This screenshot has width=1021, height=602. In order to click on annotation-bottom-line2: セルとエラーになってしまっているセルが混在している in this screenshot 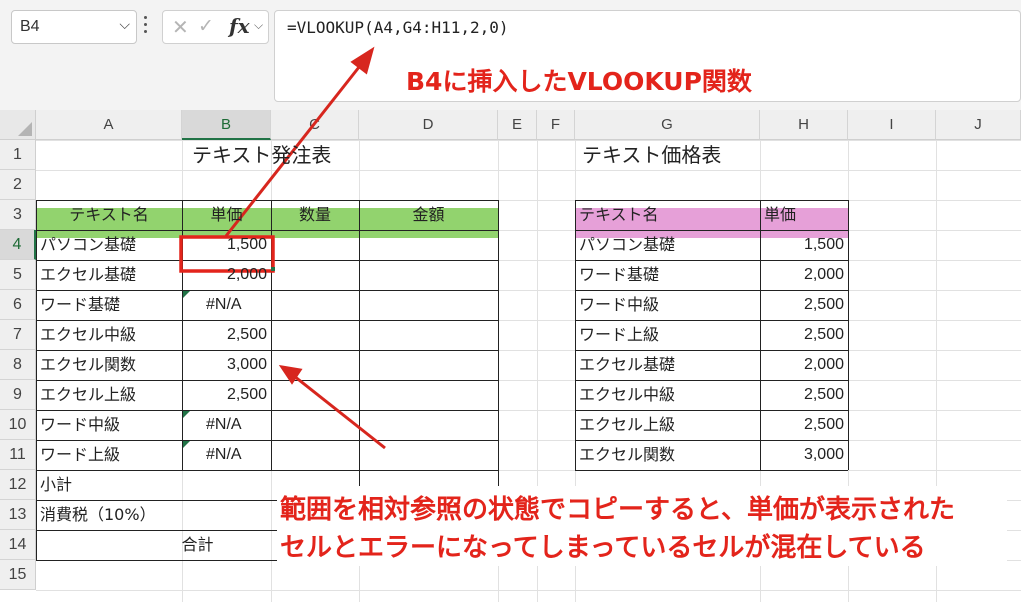, I will do `click(603, 548)`.